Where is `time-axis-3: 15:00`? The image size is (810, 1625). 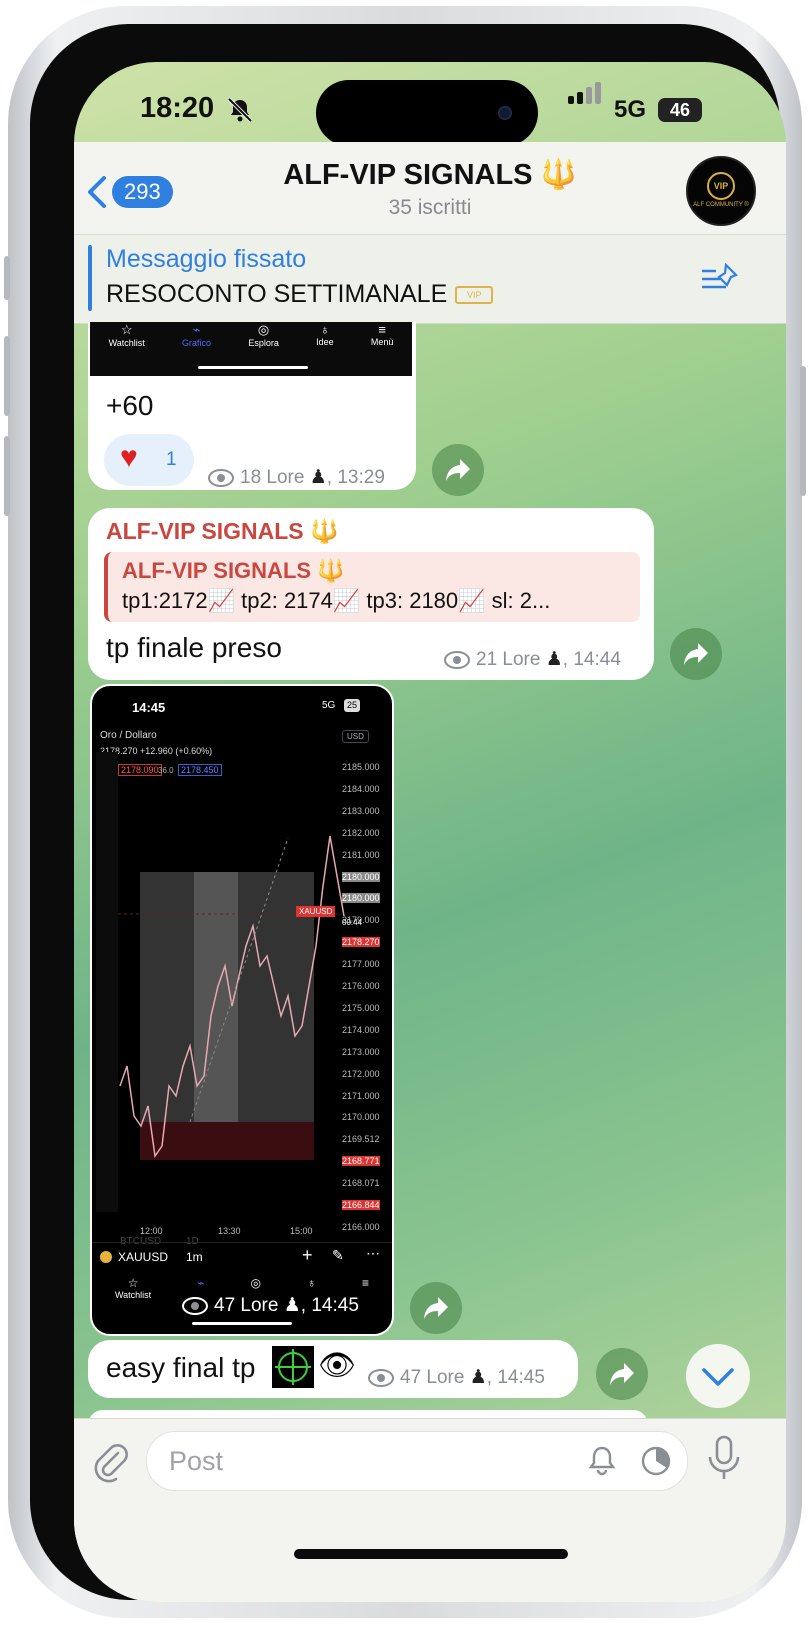 time-axis-3: 15:00 is located at coordinates (301, 1231).